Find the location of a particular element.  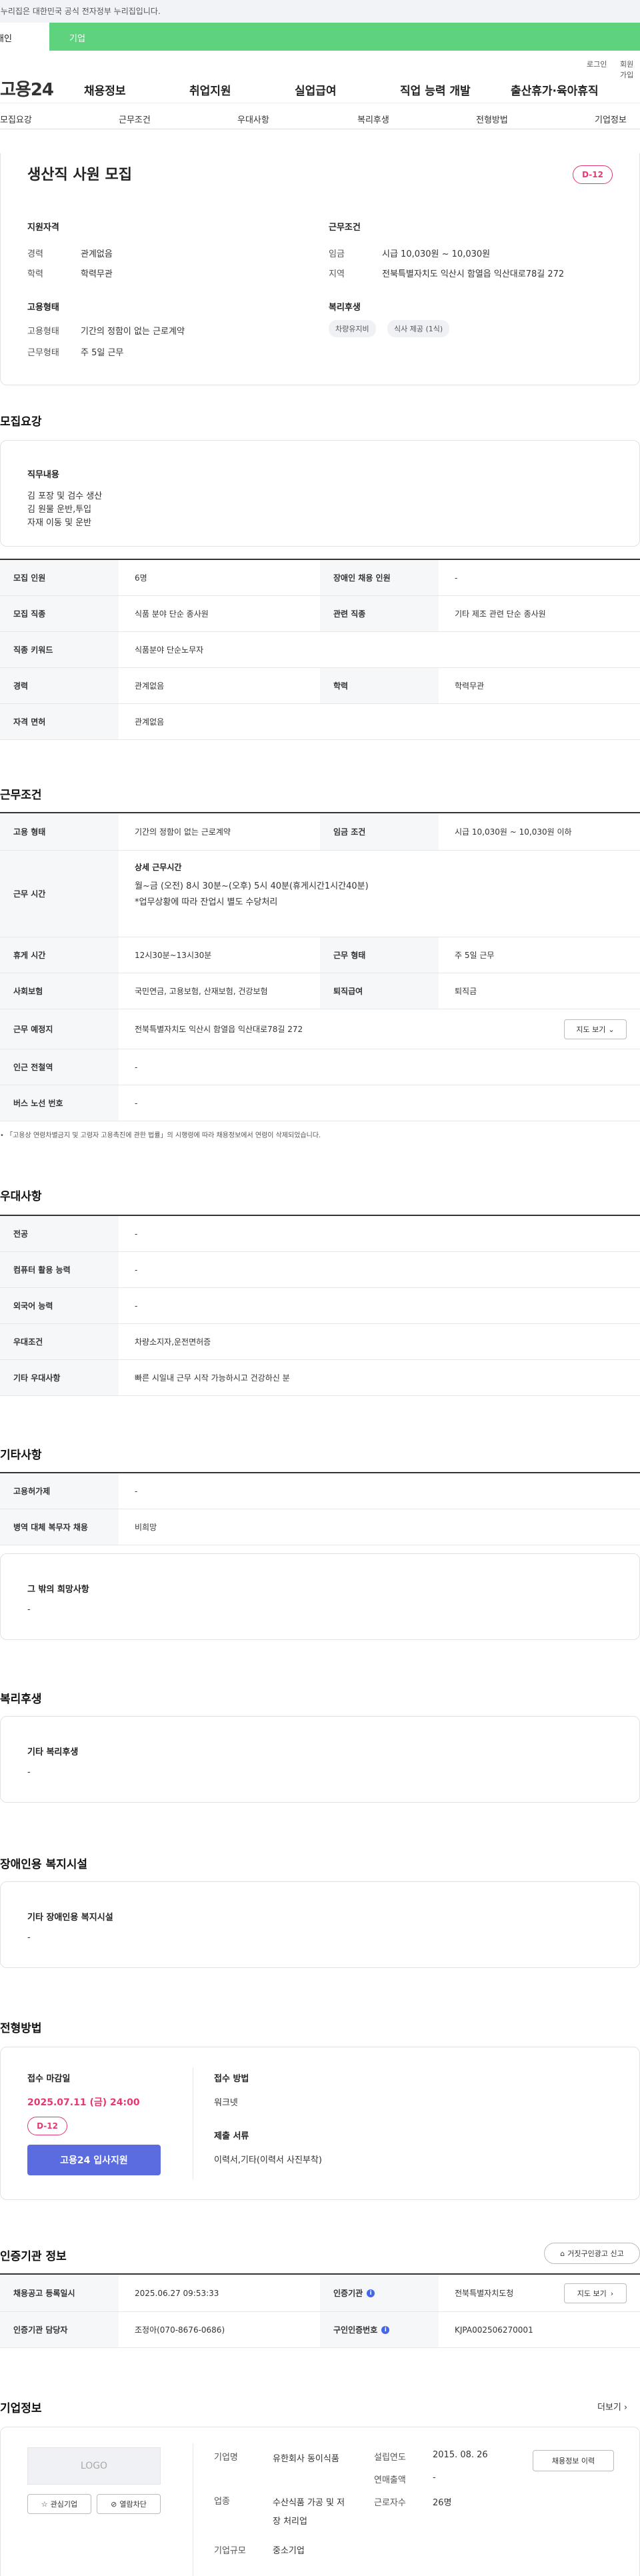

row-value: 식품분야 단순노무자 is located at coordinates (169, 650).